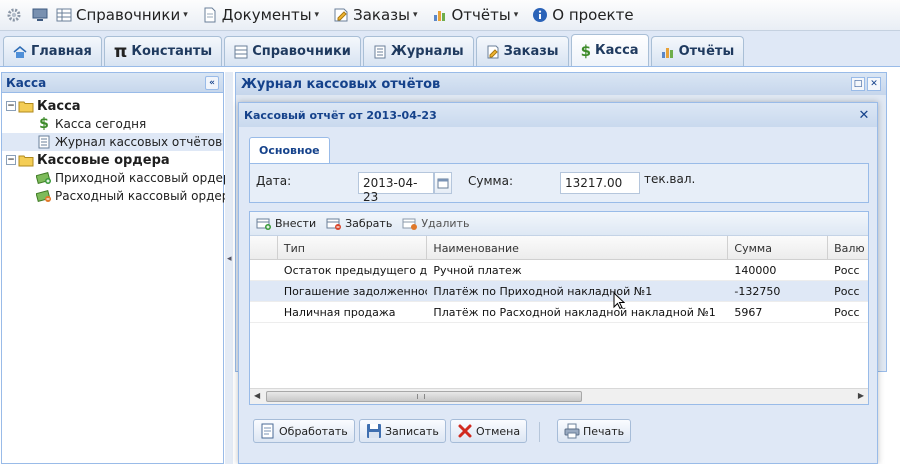 This screenshot has width=900, height=464. Describe the element at coordinates (619, 302) in the screenshot. I see `mouse-cursor-icon` at that location.